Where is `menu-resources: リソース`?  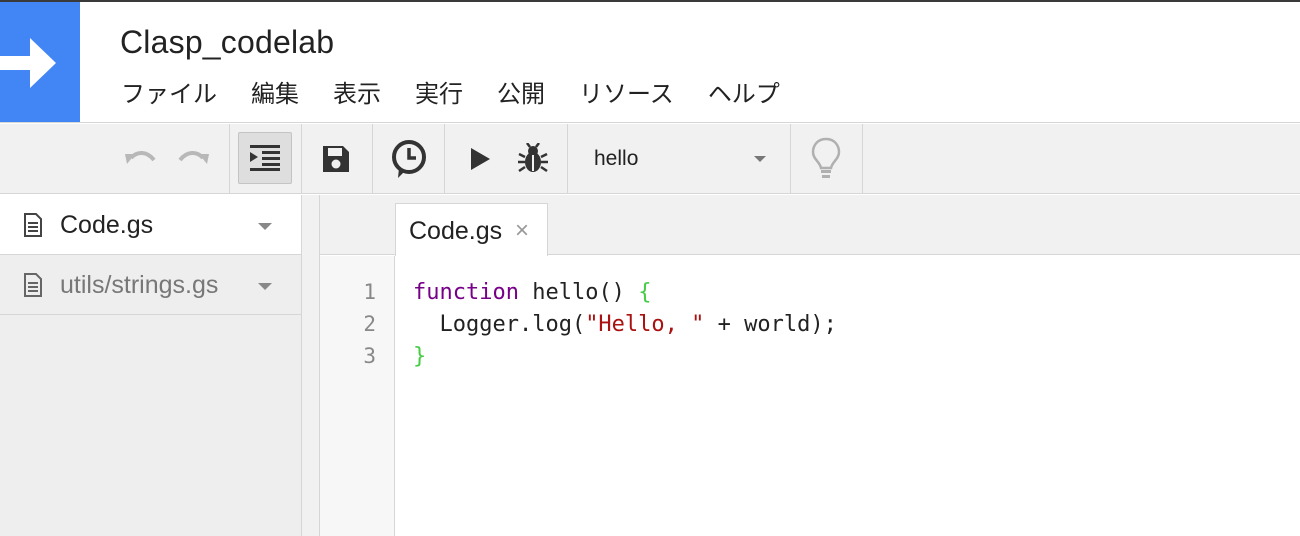 menu-resources: リソース is located at coordinates (626, 95).